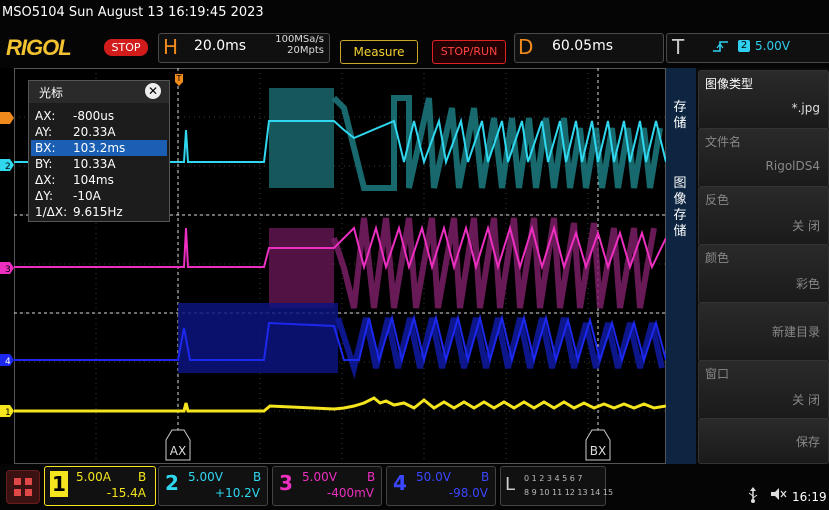  What do you see at coordinates (286, 483) in the screenshot?
I see `ch3-number: 3` at bounding box center [286, 483].